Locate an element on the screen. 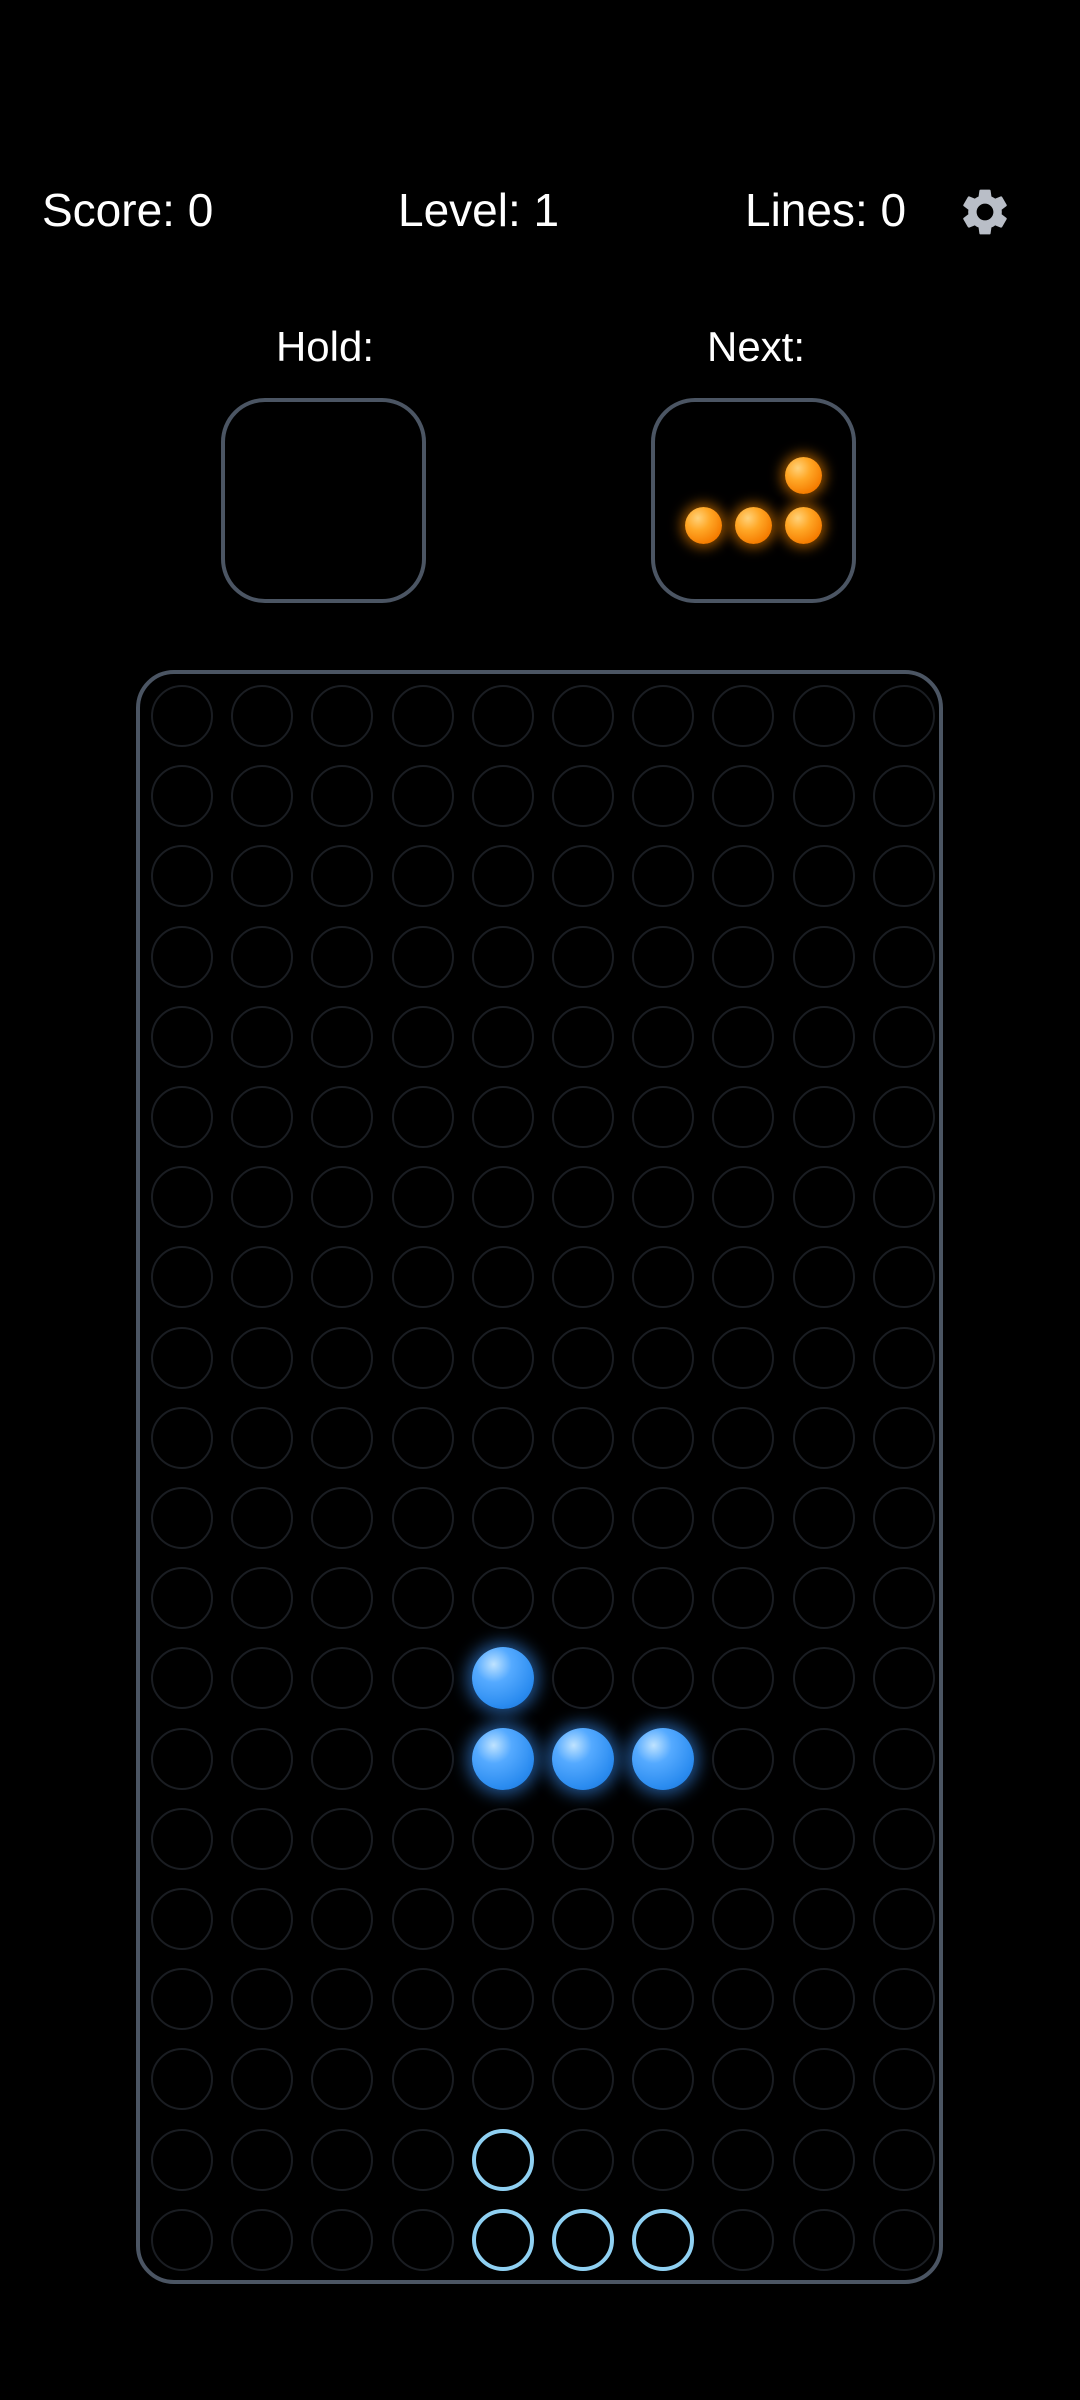  hold-slot is located at coordinates (323, 500).